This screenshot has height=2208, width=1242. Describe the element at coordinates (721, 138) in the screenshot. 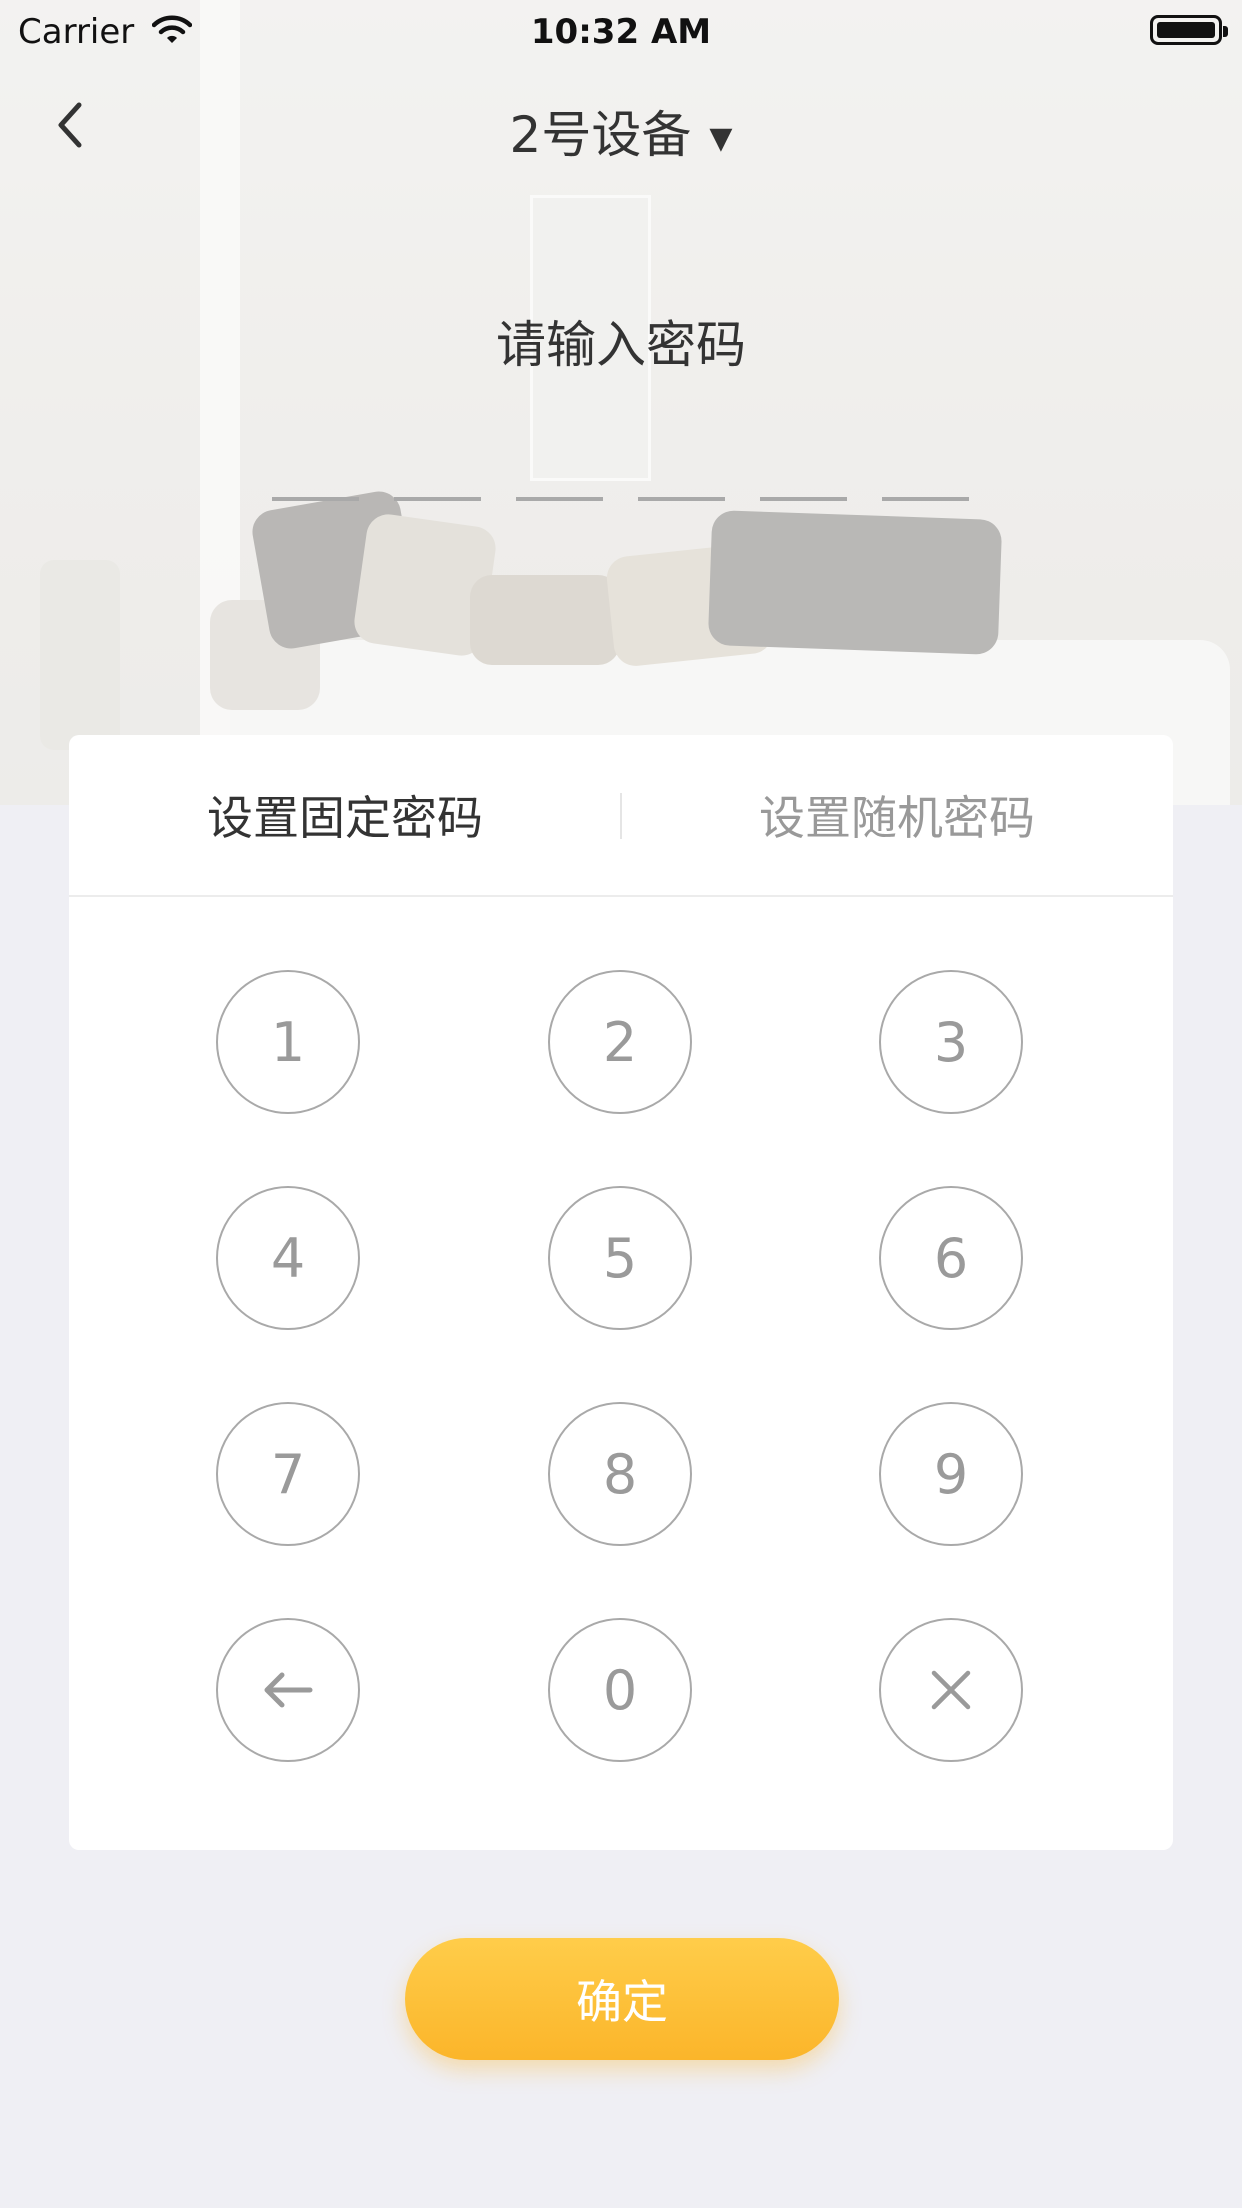

I see `caret-down-icon: ▼` at that location.